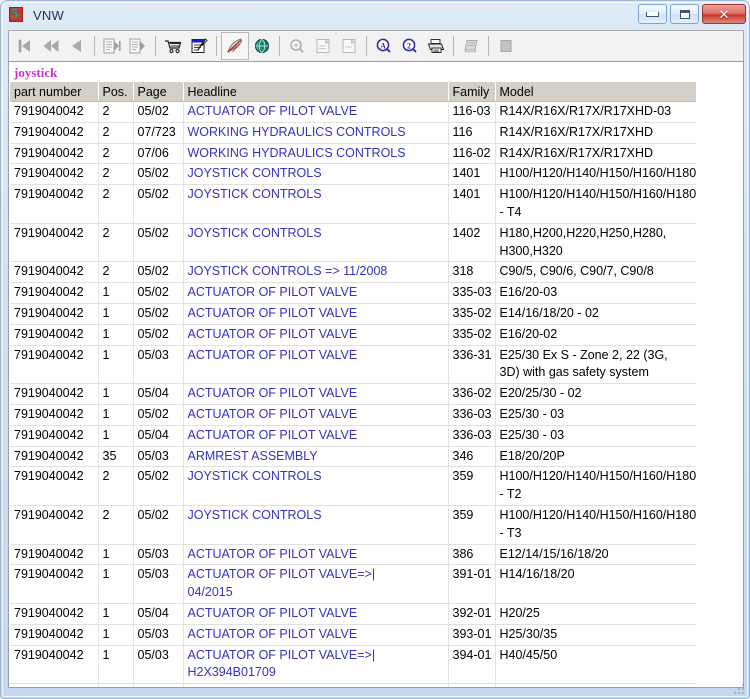  I want to click on row-page: 05/03, so click(158, 457).